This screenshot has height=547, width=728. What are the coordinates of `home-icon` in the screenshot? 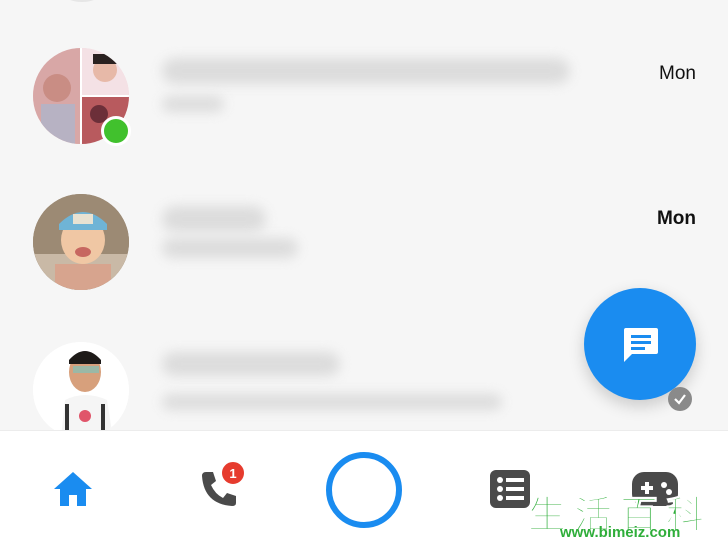 It's located at (73, 489).